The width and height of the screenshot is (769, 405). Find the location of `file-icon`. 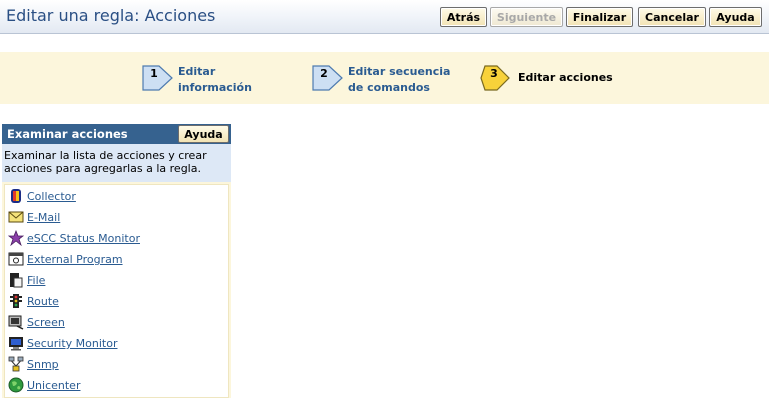

file-icon is located at coordinates (16, 280).